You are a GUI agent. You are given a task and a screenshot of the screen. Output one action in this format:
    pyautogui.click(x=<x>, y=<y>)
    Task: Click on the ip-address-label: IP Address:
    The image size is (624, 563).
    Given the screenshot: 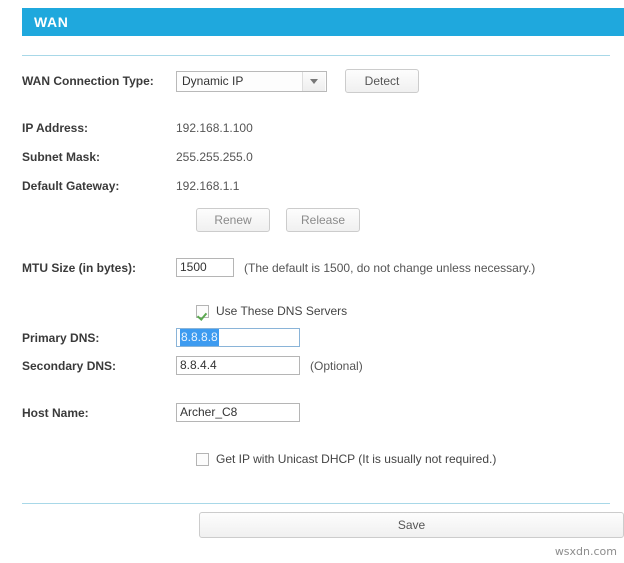 What is the action you would take?
    pyautogui.click(x=55, y=127)
    